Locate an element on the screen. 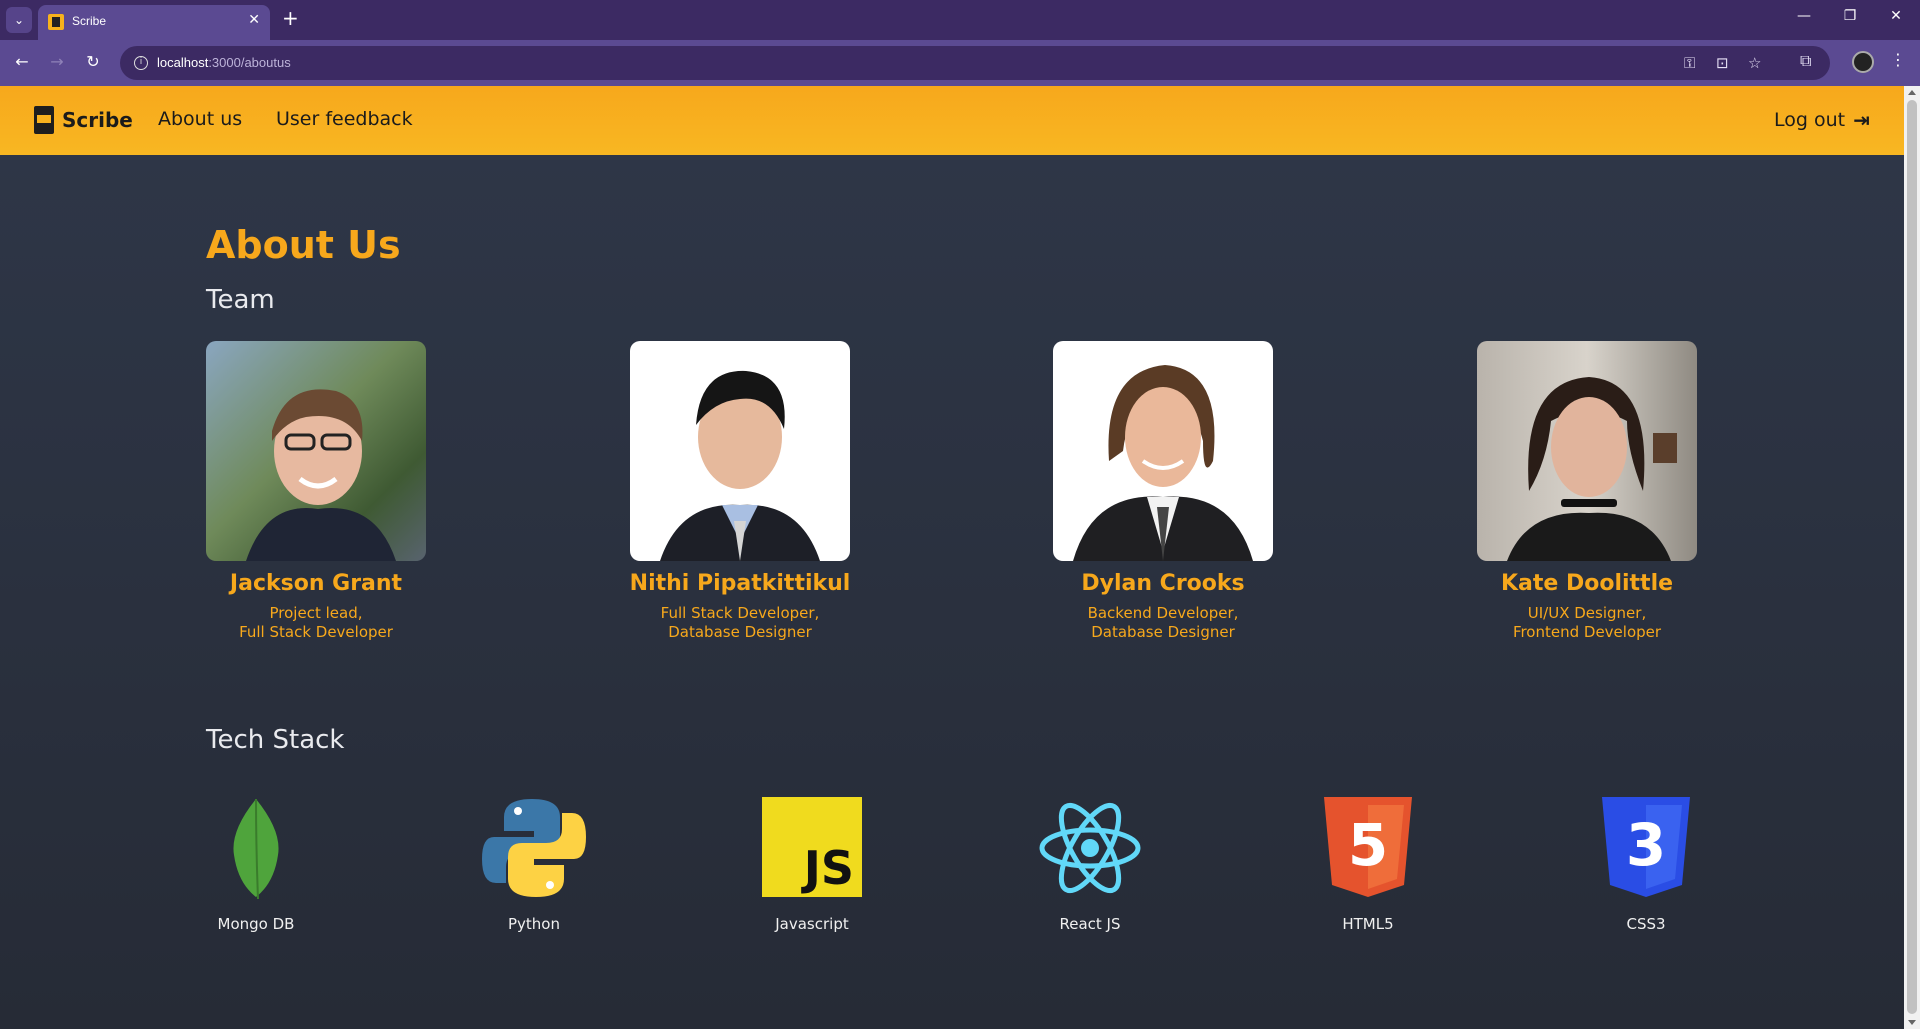  member-role-line: UI/UX Designer, is located at coordinates (1587, 613).